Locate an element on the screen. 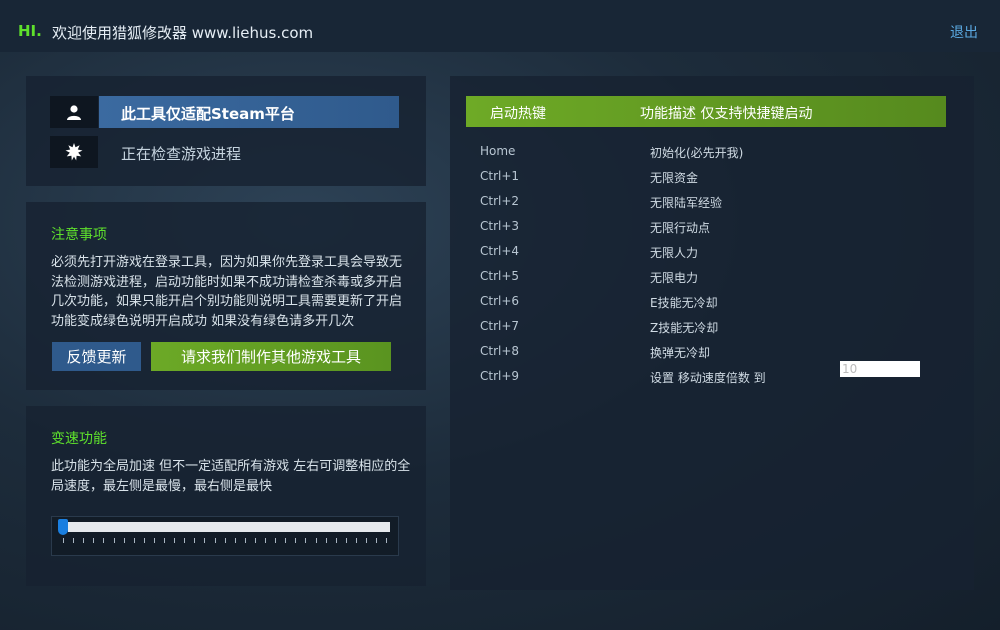  hotkey-row: Ctrl+5 无限电力 is located at coordinates (712, 281).